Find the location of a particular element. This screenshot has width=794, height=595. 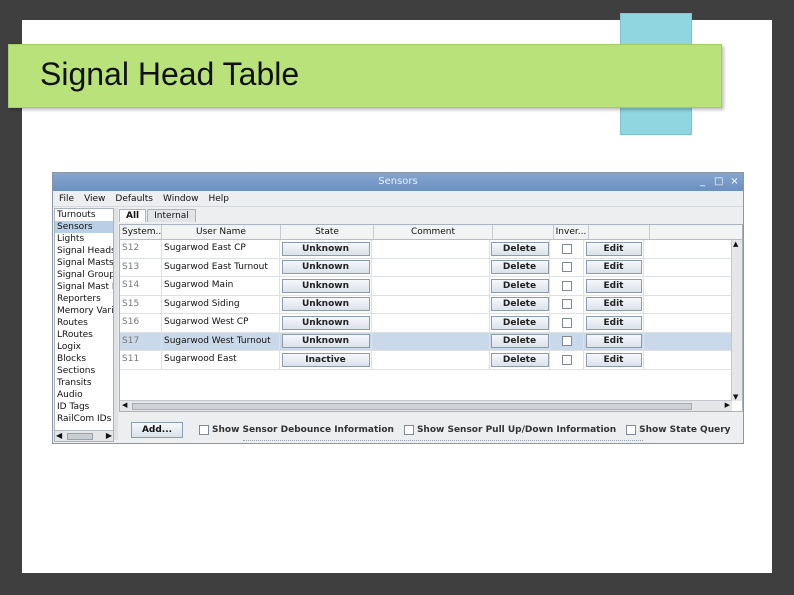

table-row: S15 Sugarwod Siding Unknown Delete Edit is located at coordinates (431, 304).